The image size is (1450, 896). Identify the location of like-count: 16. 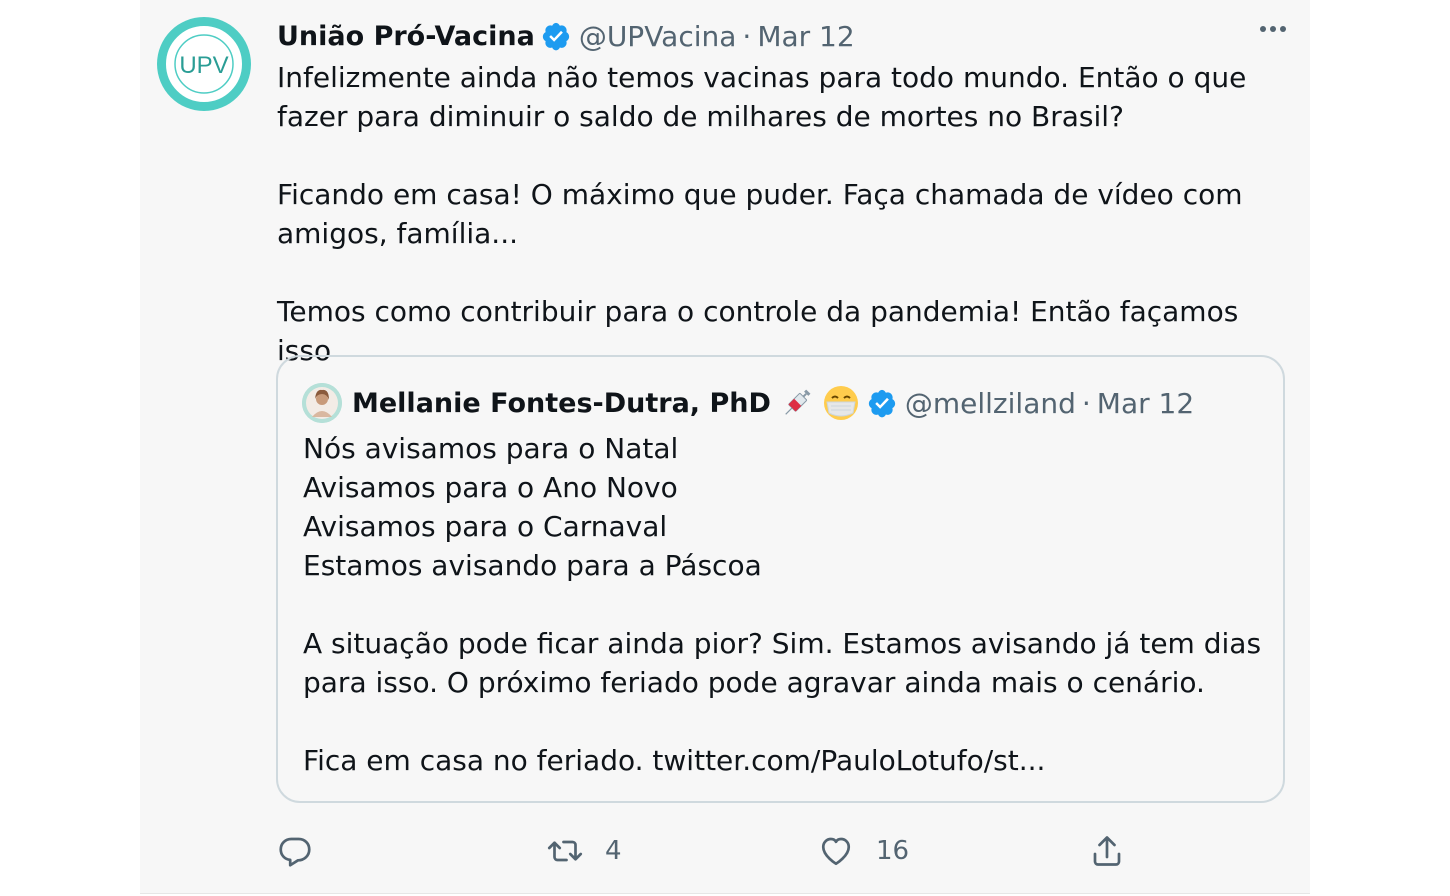
(893, 851).